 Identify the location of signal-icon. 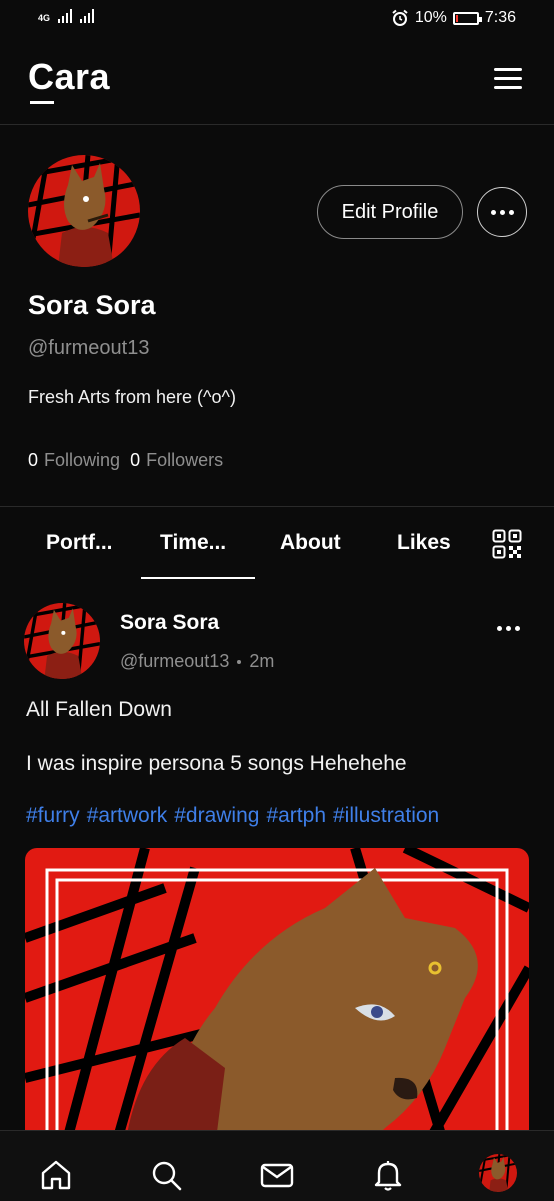
(65, 16).